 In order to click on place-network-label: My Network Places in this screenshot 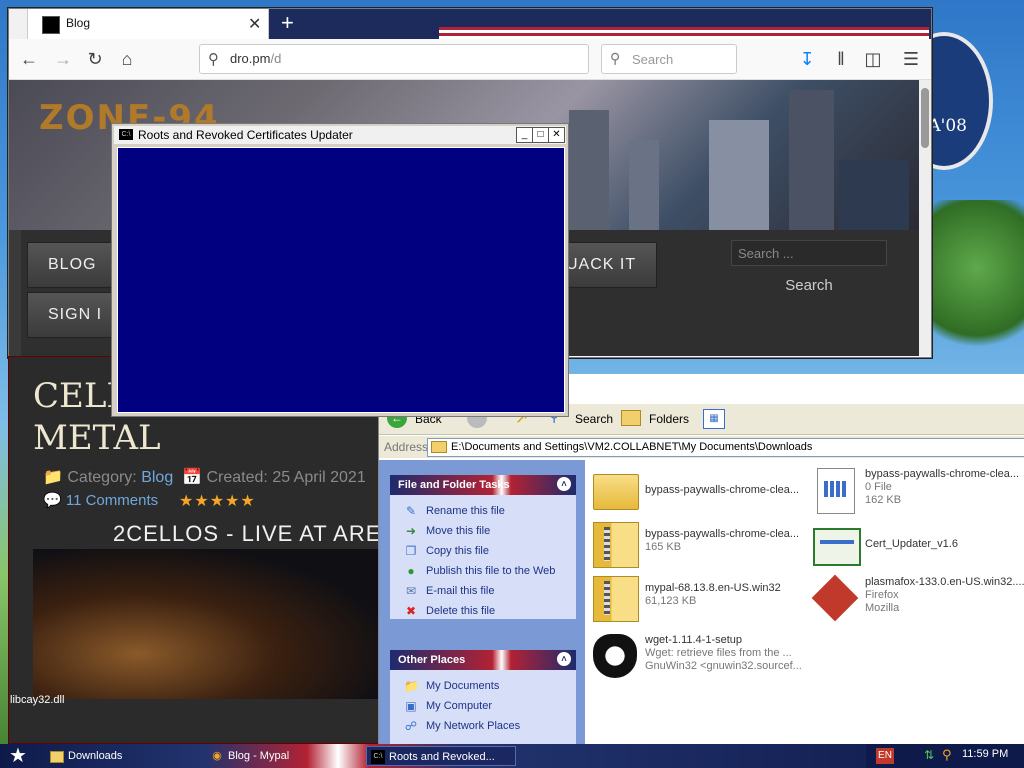, I will do `click(473, 726)`.